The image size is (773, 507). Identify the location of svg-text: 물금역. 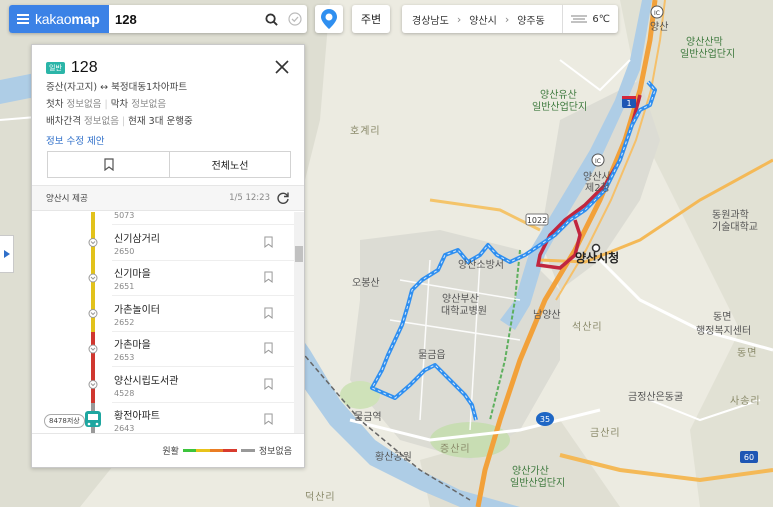
(368, 417).